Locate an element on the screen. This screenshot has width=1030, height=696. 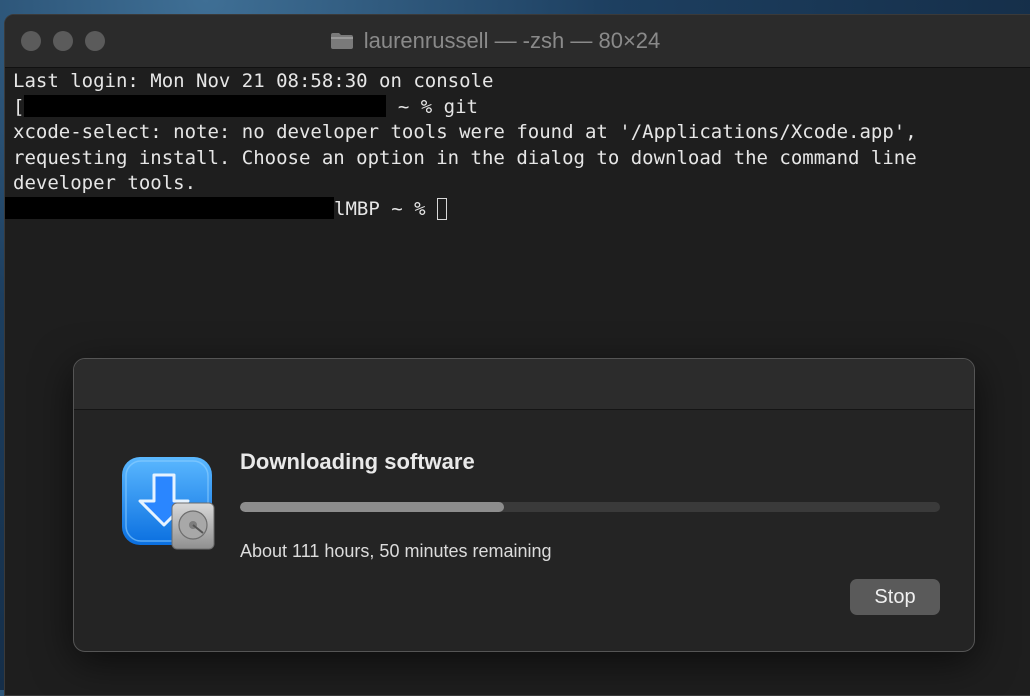
git-command: ~ % git is located at coordinates (432, 106).